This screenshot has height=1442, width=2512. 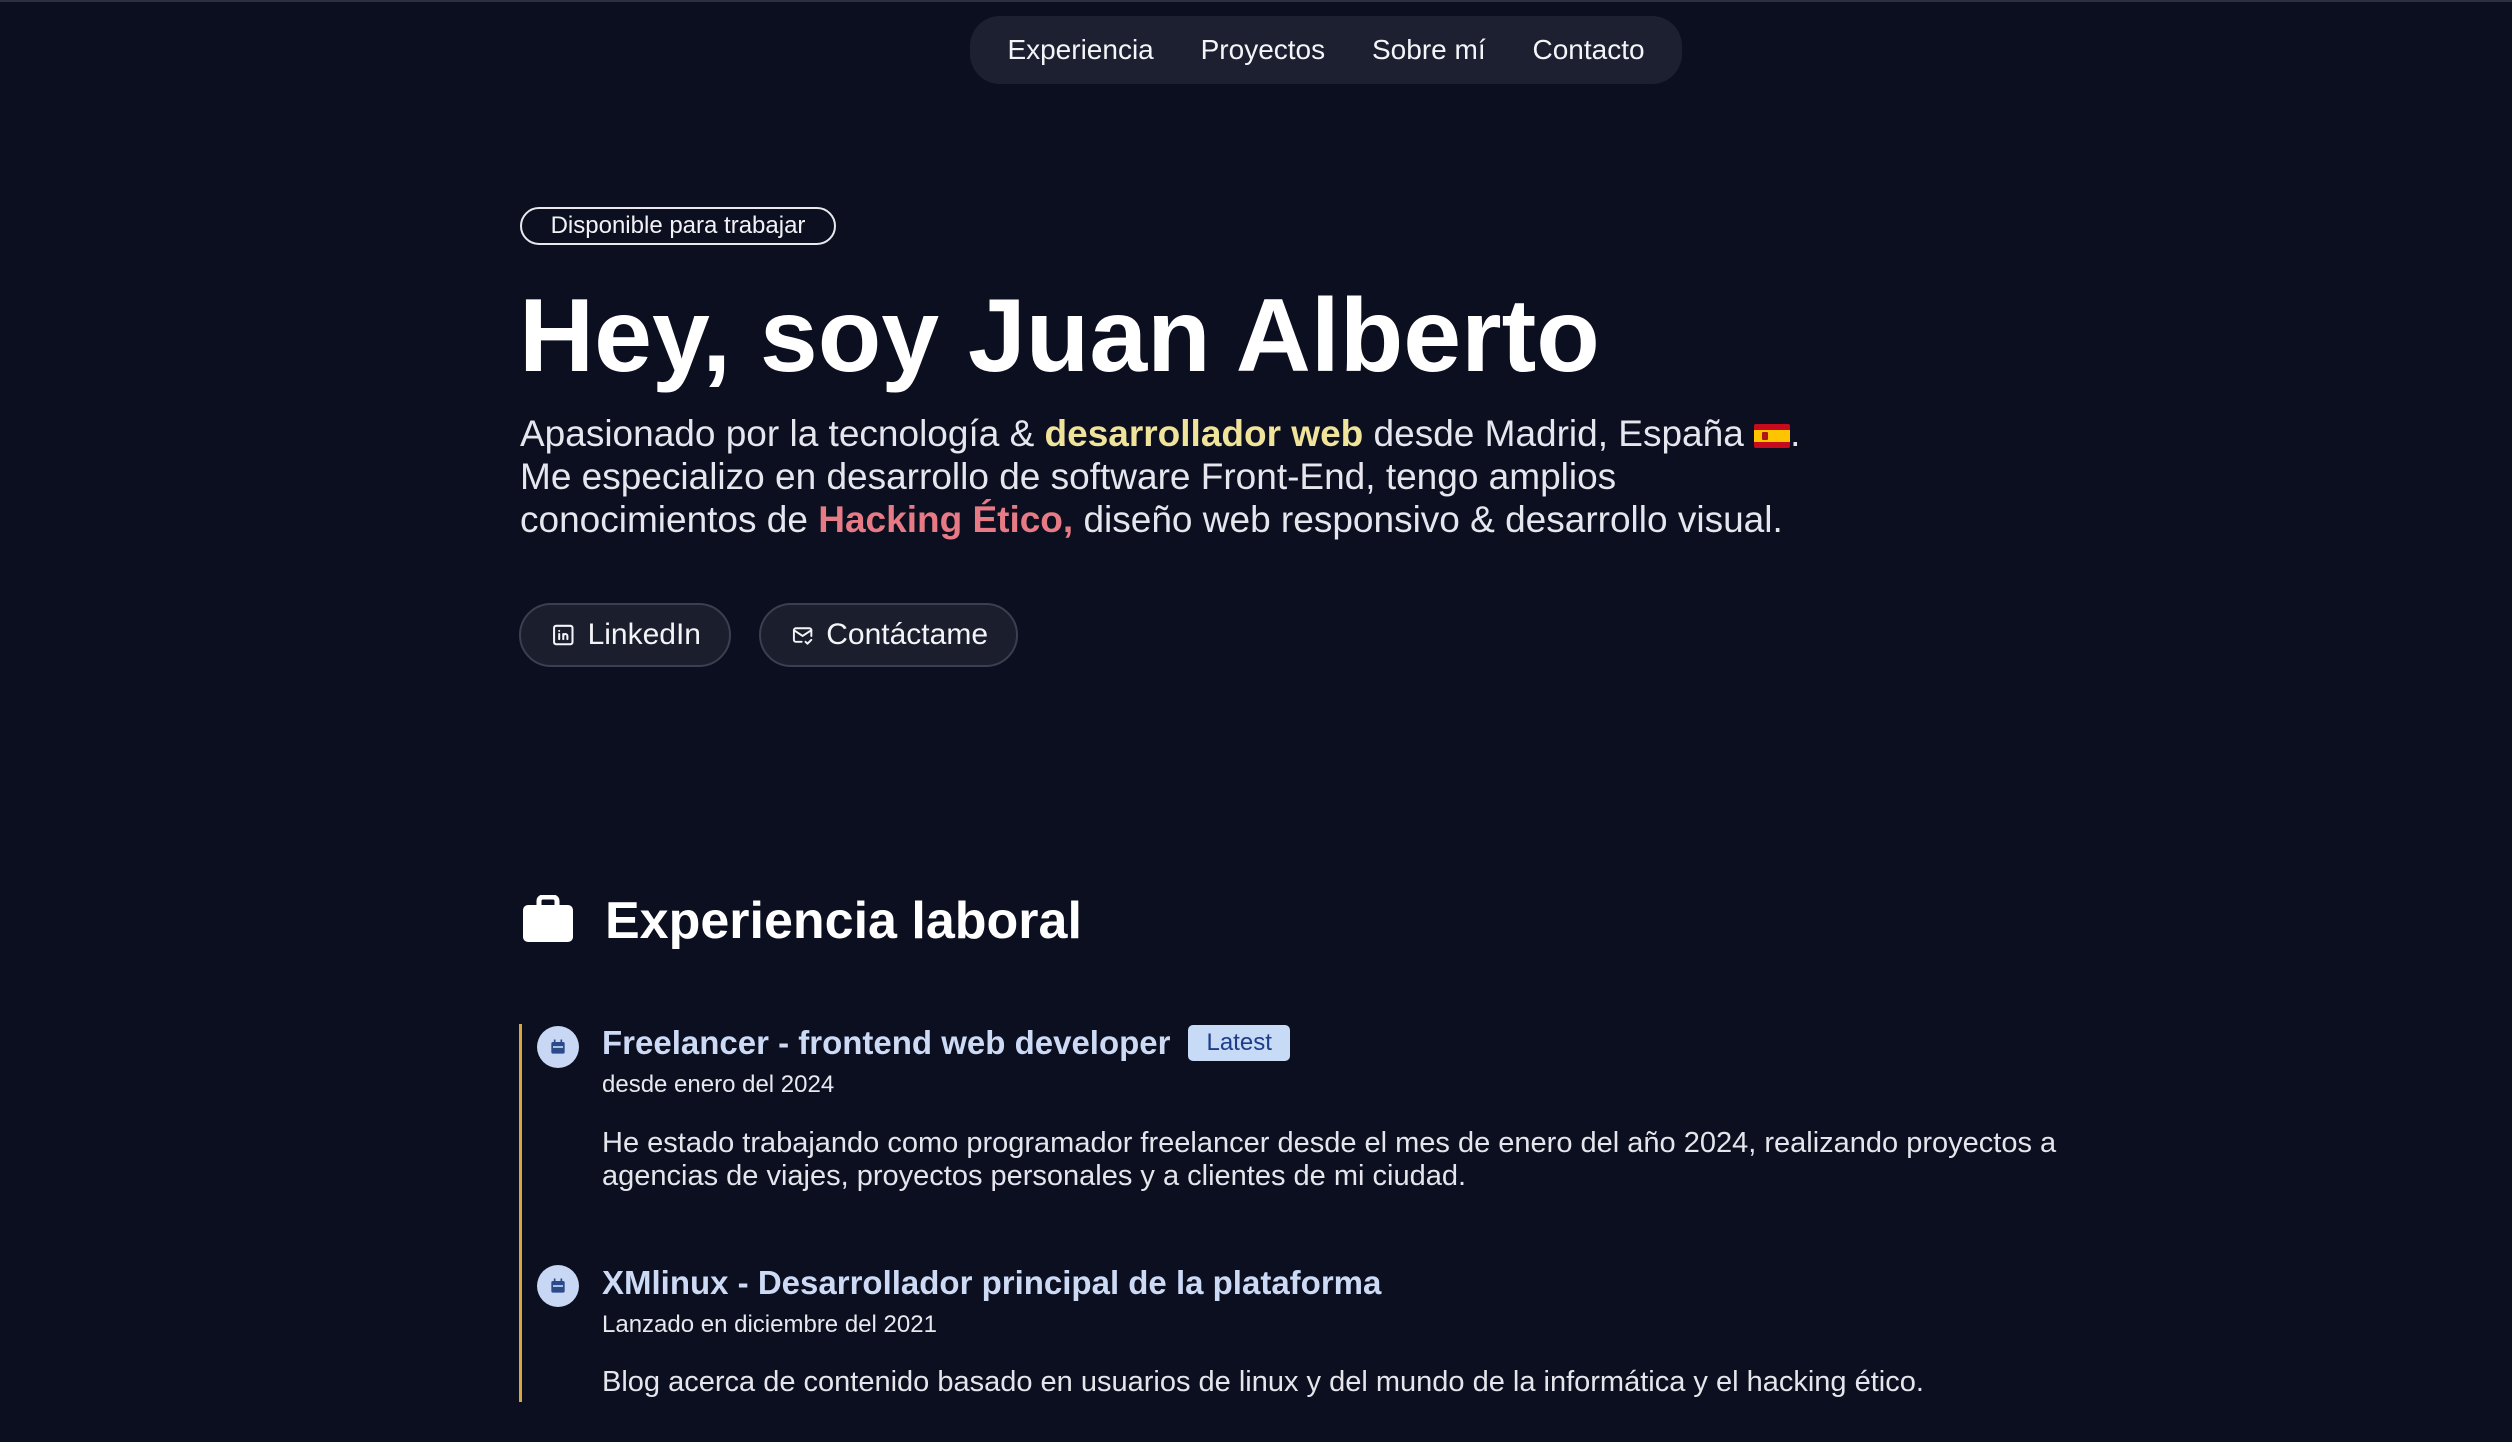 I want to click on main-nav: Experiencia Proyectos Sobre mí Contacto, so click(x=1326, y=50).